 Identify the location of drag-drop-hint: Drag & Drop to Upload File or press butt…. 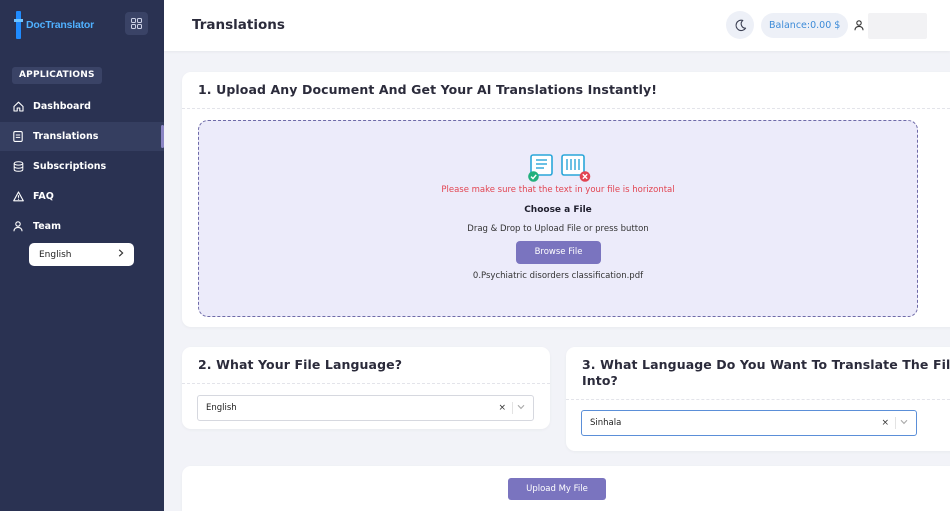
(558, 229).